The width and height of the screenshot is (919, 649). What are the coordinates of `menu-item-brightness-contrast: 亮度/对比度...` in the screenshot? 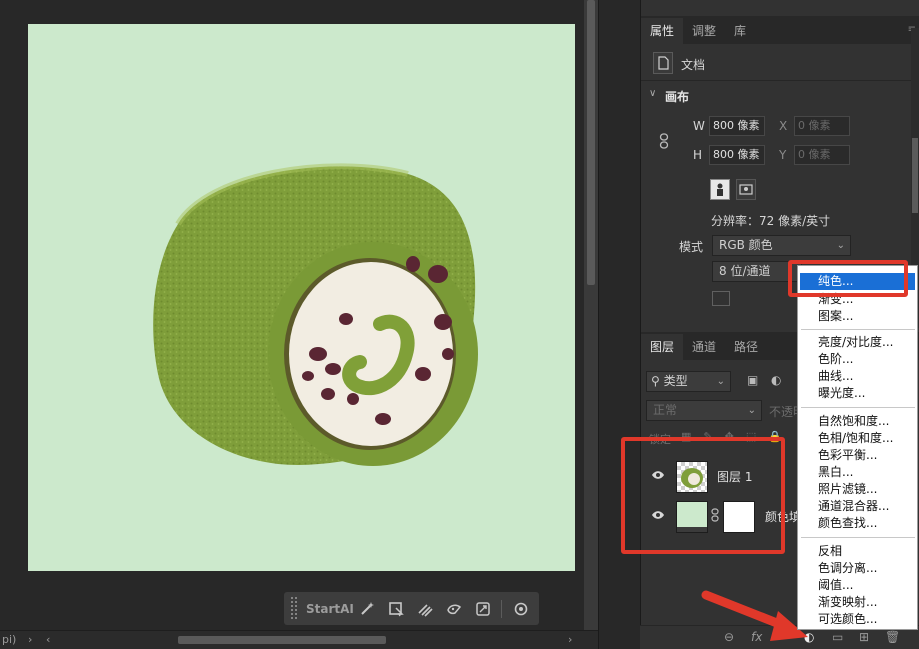 It's located at (856, 342).